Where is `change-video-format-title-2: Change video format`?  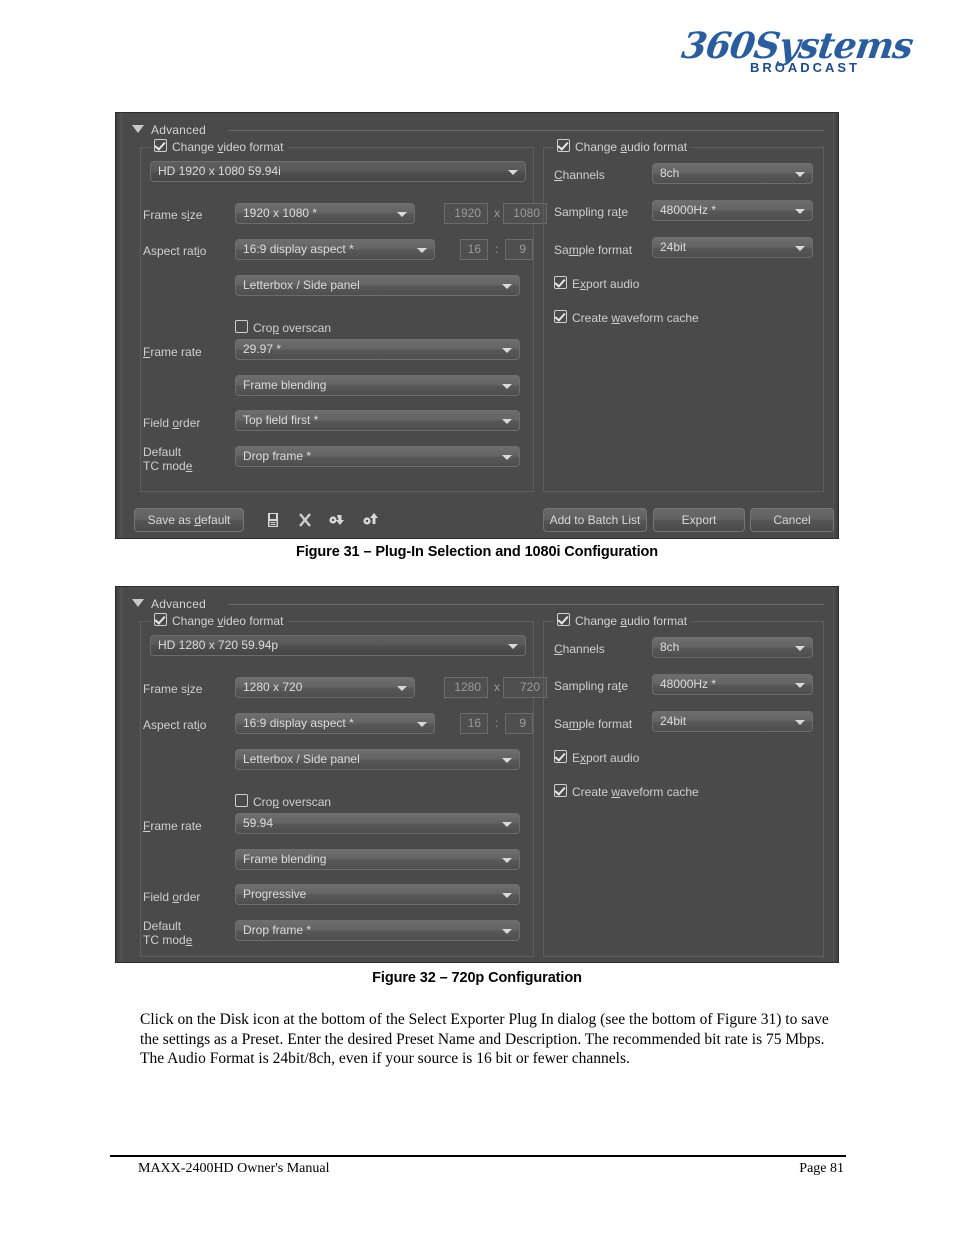 change-video-format-title-2: Change video format is located at coordinates (220, 620).